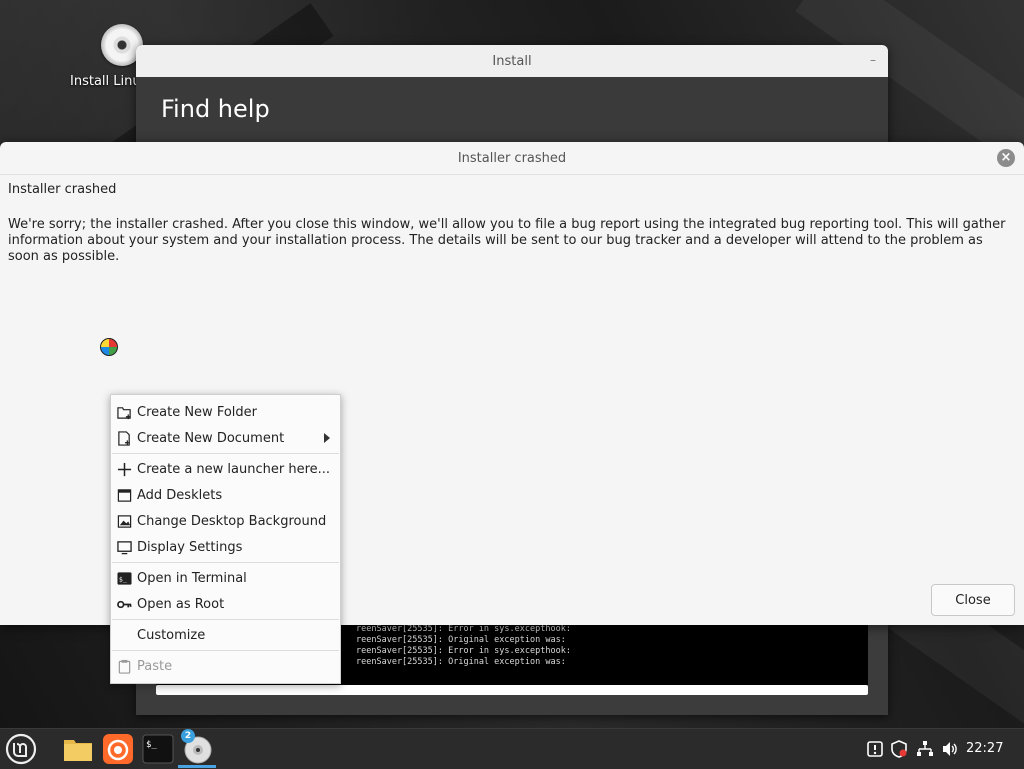 The width and height of the screenshot is (1024, 769). I want to click on menu-item-label: Customize, so click(171, 635).